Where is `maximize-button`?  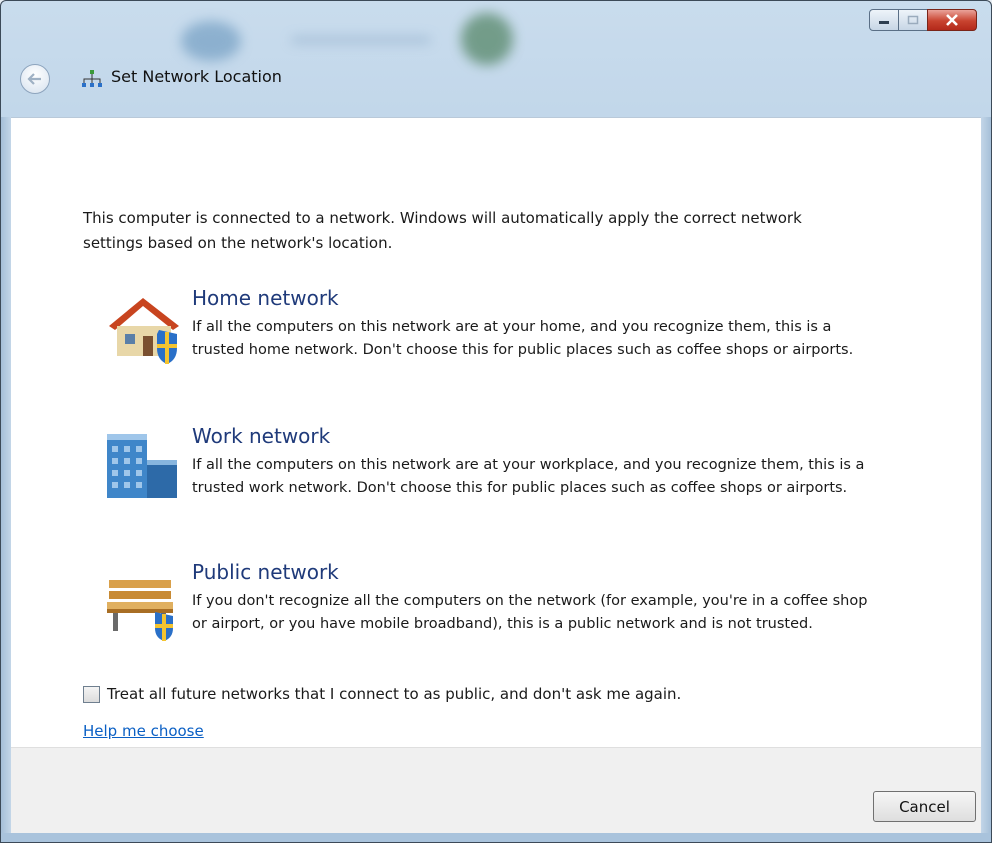 maximize-button is located at coordinates (913, 20).